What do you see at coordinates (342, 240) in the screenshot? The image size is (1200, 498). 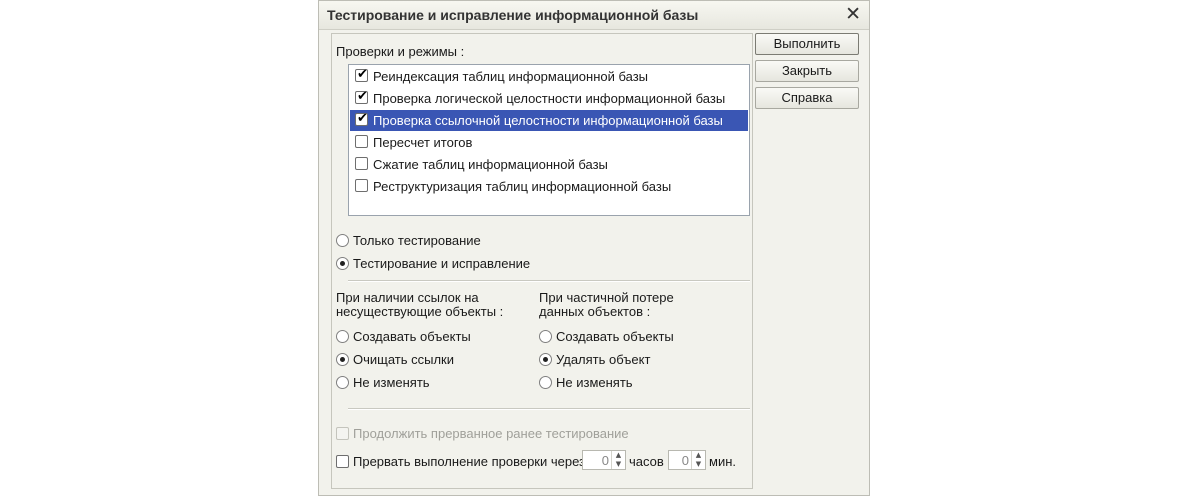 I see `radio-test-only` at bounding box center [342, 240].